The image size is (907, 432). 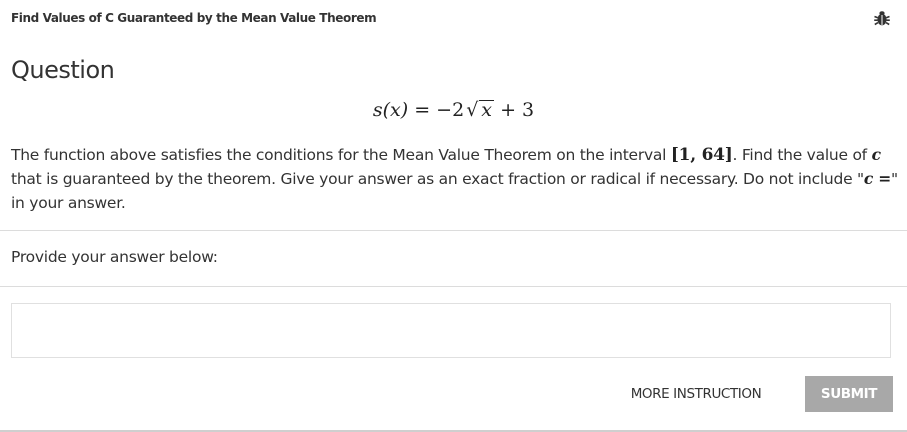 What do you see at coordinates (696, 394) in the screenshot?
I see `more-instruction-button: MORE INSTRUCTION` at bounding box center [696, 394].